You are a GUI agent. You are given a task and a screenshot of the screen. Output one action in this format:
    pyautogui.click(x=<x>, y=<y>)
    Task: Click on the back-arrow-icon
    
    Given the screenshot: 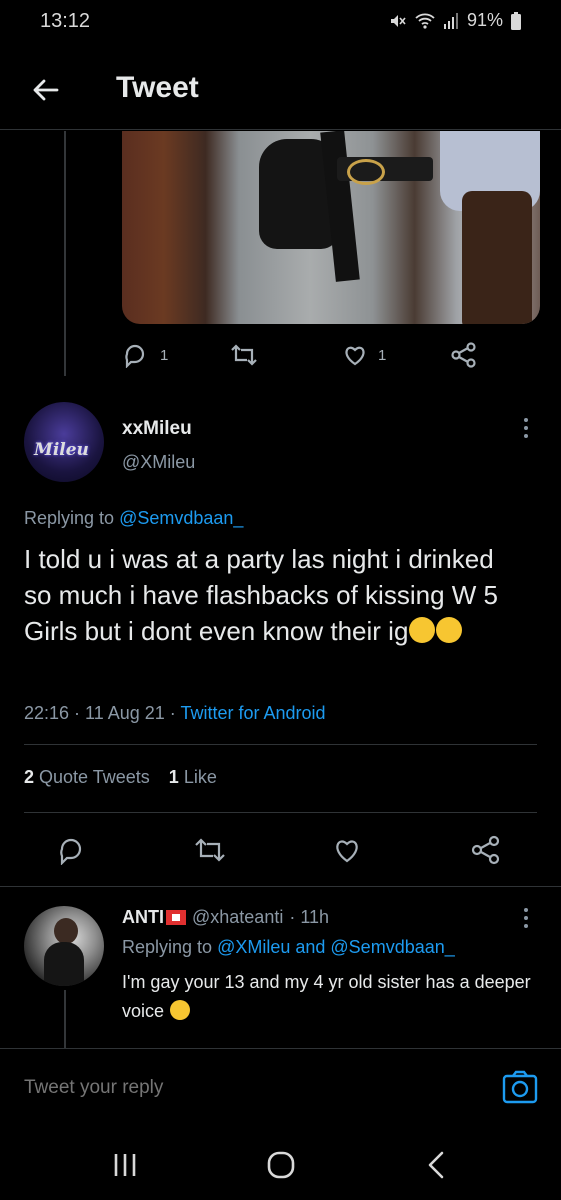 What is the action you would take?
    pyautogui.click(x=45, y=90)
    